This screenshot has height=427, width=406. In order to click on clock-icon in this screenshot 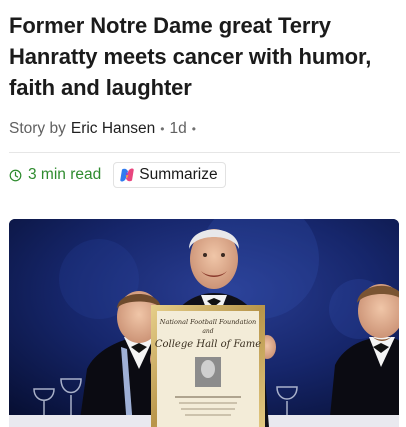, I will do `click(15, 175)`.